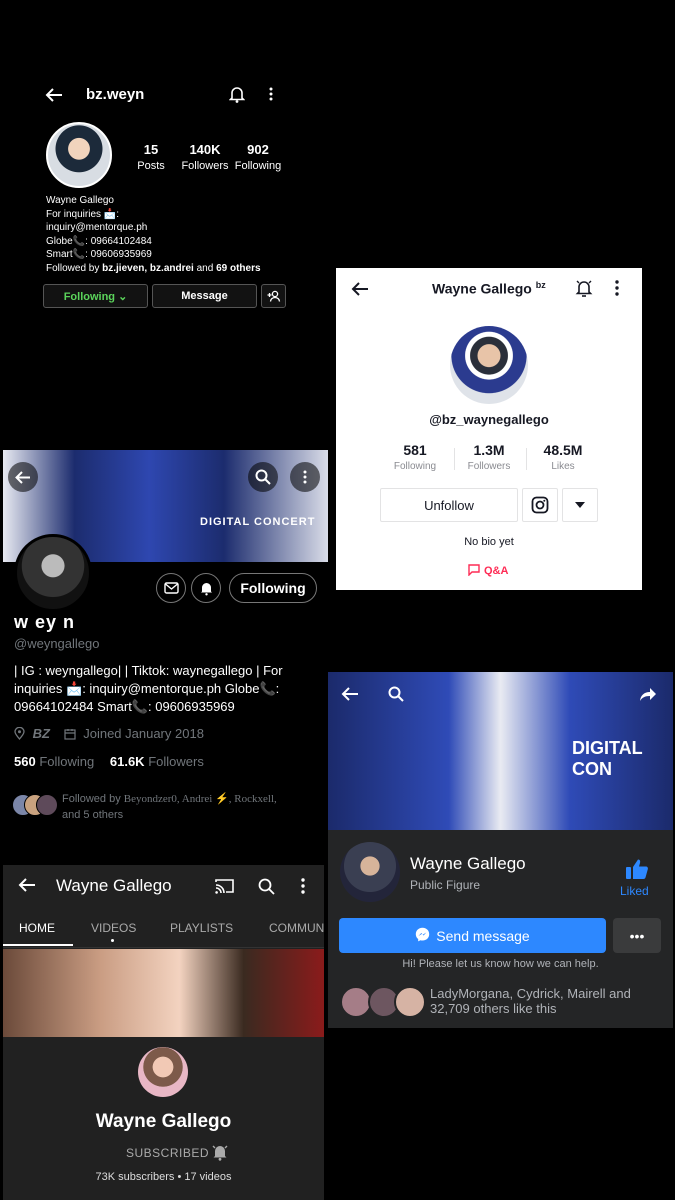  What do you see at coordinates (474, 571) in the screenshot?
I see `qa-icon` at bounding box center [474, 571].